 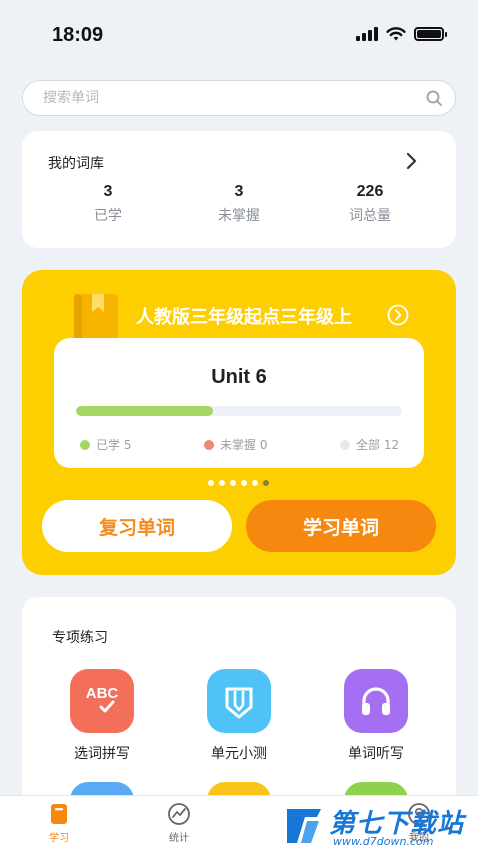 I want to click on wifi-icon, so click(x=396, y=34).